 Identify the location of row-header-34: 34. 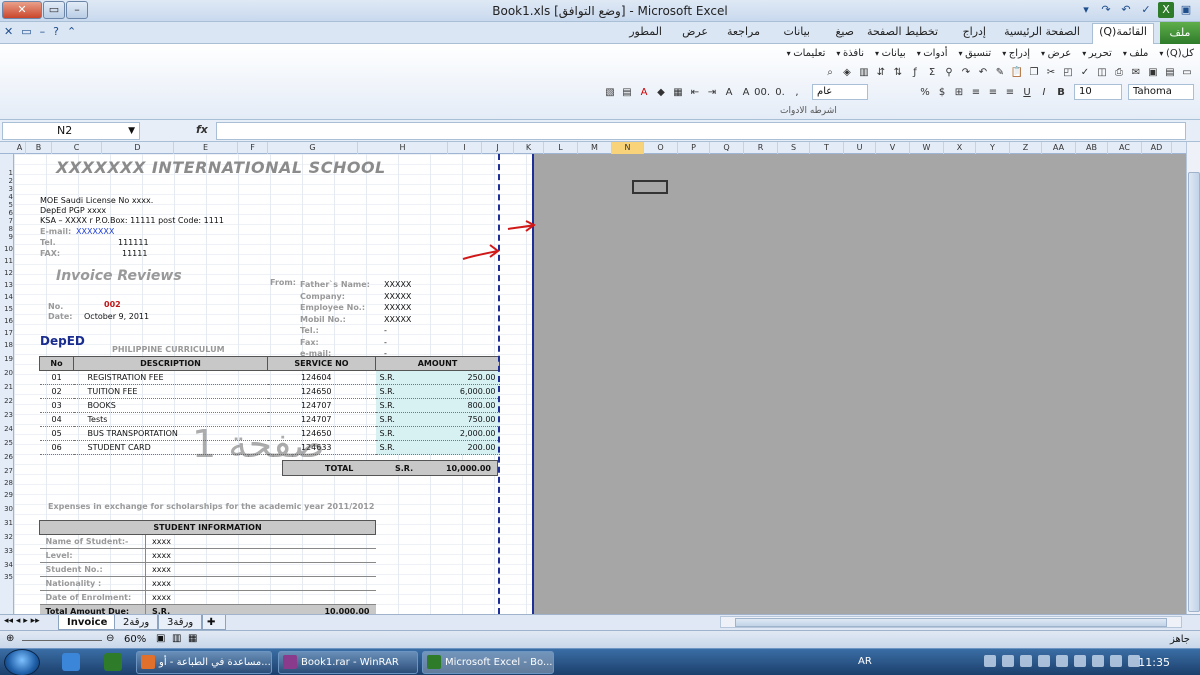
(7, 565).